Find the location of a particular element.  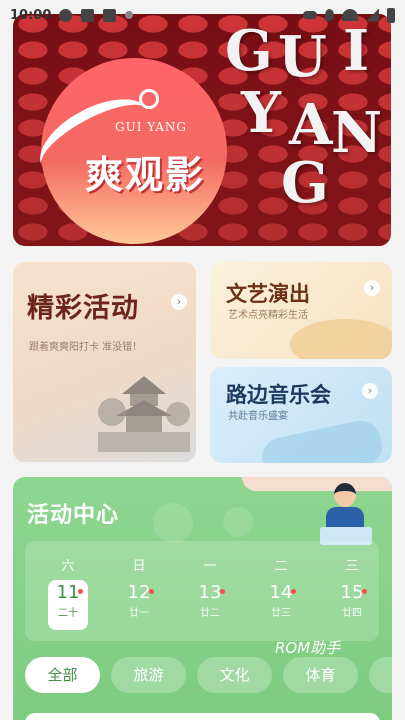

guitar-decoration is located at coordinates (322, 440).